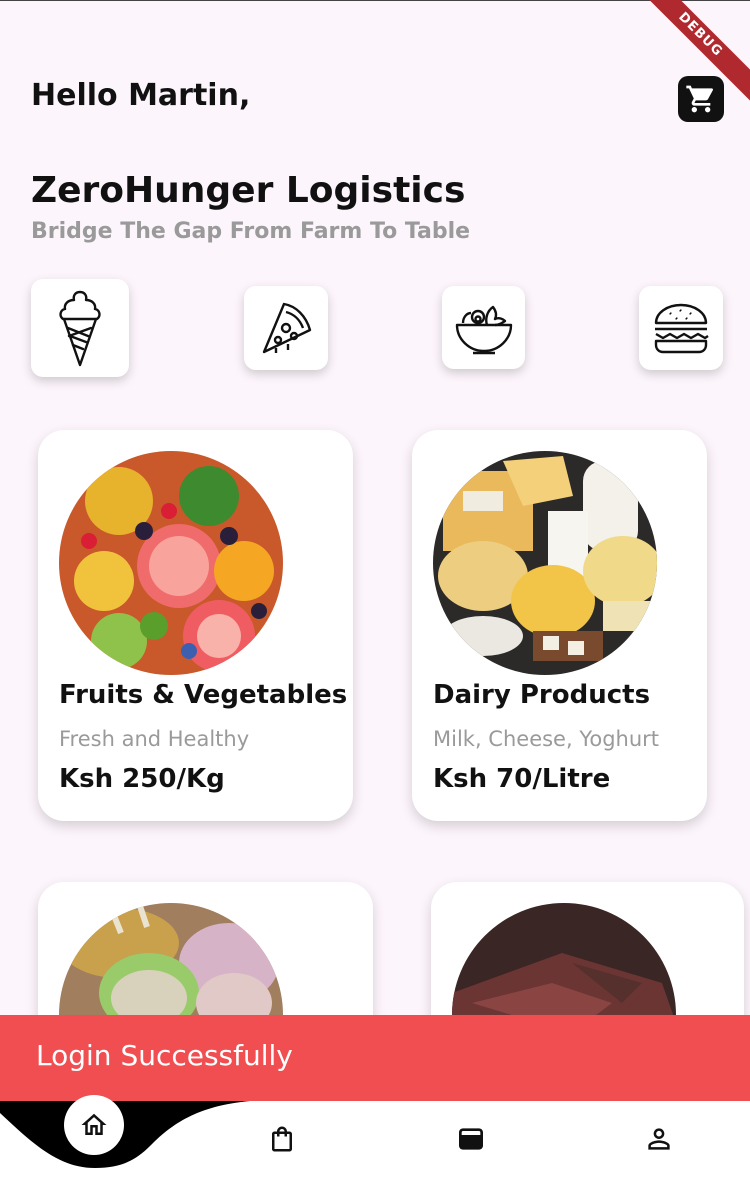 The height and width of the screenshot is (1192, 750). I want to click on nav-profile, so click(659, 1139).